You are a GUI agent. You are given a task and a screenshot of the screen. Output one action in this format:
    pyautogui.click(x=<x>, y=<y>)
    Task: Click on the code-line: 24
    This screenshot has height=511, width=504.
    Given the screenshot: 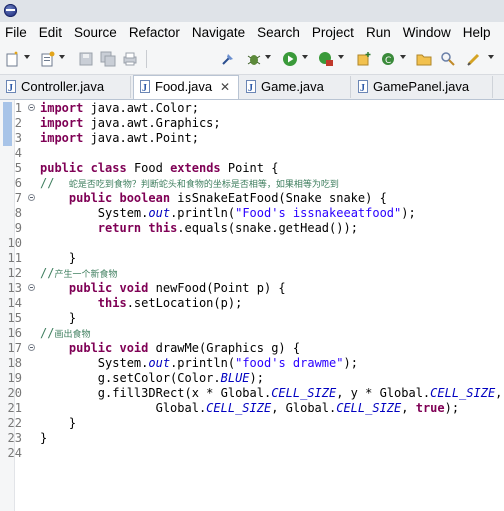 What is the action you would take?
    pyautogui.click(x=256, y=453)
    